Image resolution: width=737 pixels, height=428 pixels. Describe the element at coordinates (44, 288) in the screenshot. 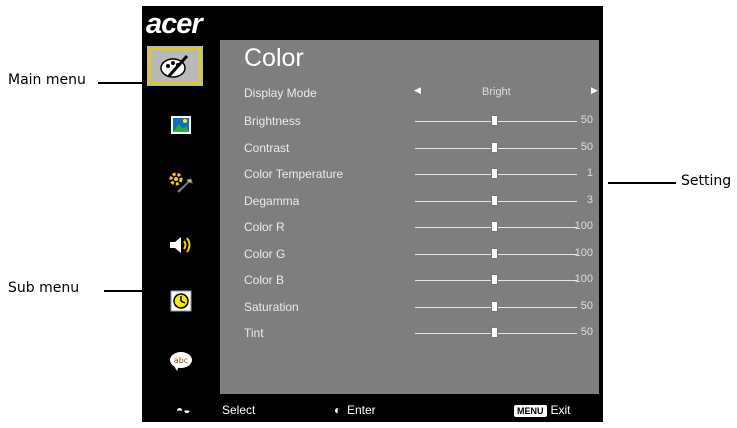

I see `sub-menu-callout: Sub menu` at that location.